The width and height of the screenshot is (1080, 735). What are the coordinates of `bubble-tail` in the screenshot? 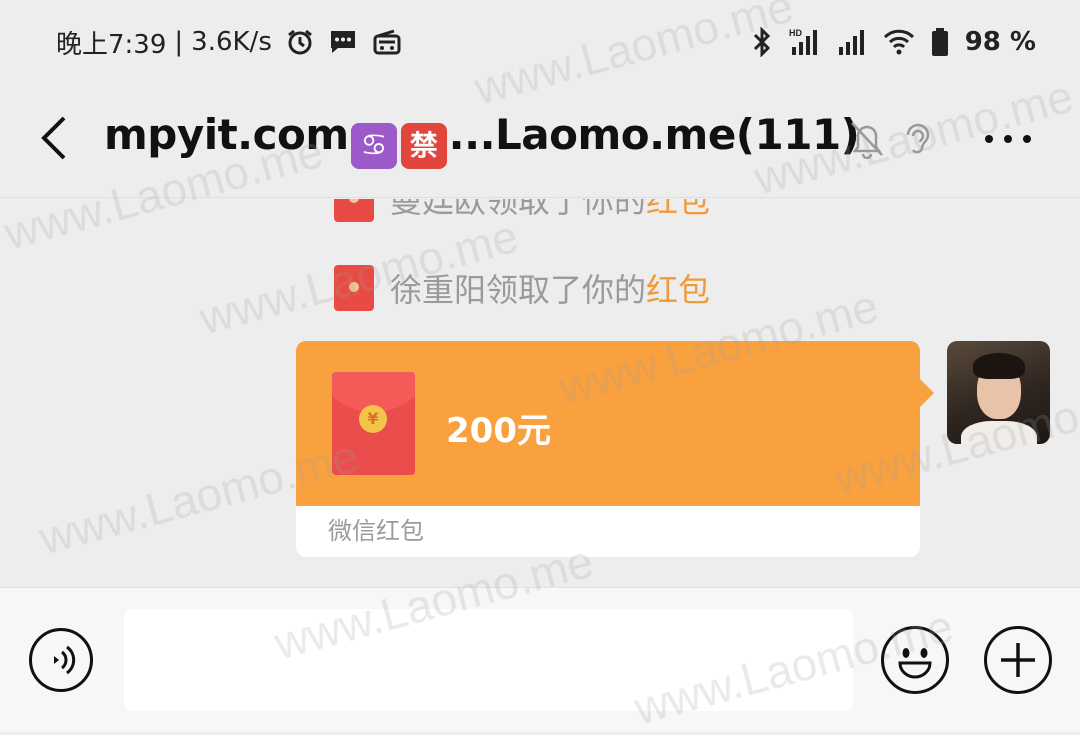 It's located at (927, 393).